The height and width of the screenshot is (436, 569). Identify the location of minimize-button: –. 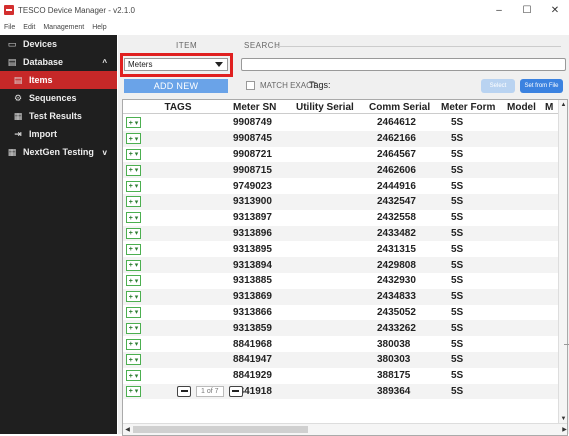
(499, 10).